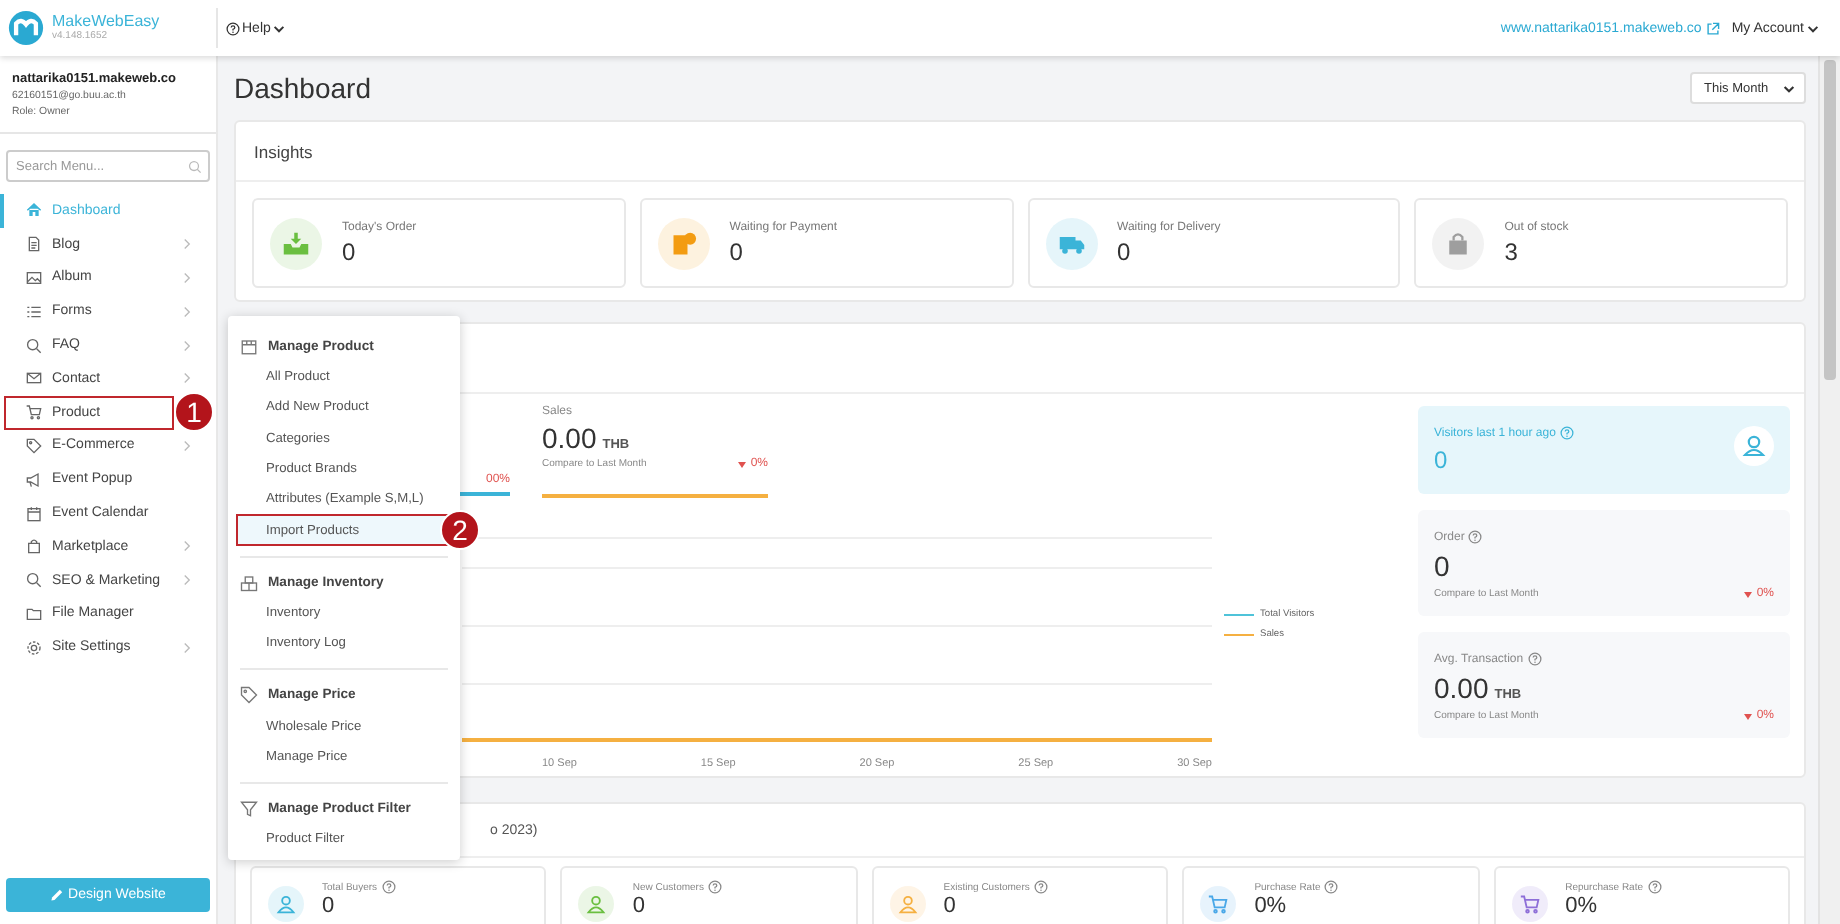  I want to click on image-icon, so click(34, 277).